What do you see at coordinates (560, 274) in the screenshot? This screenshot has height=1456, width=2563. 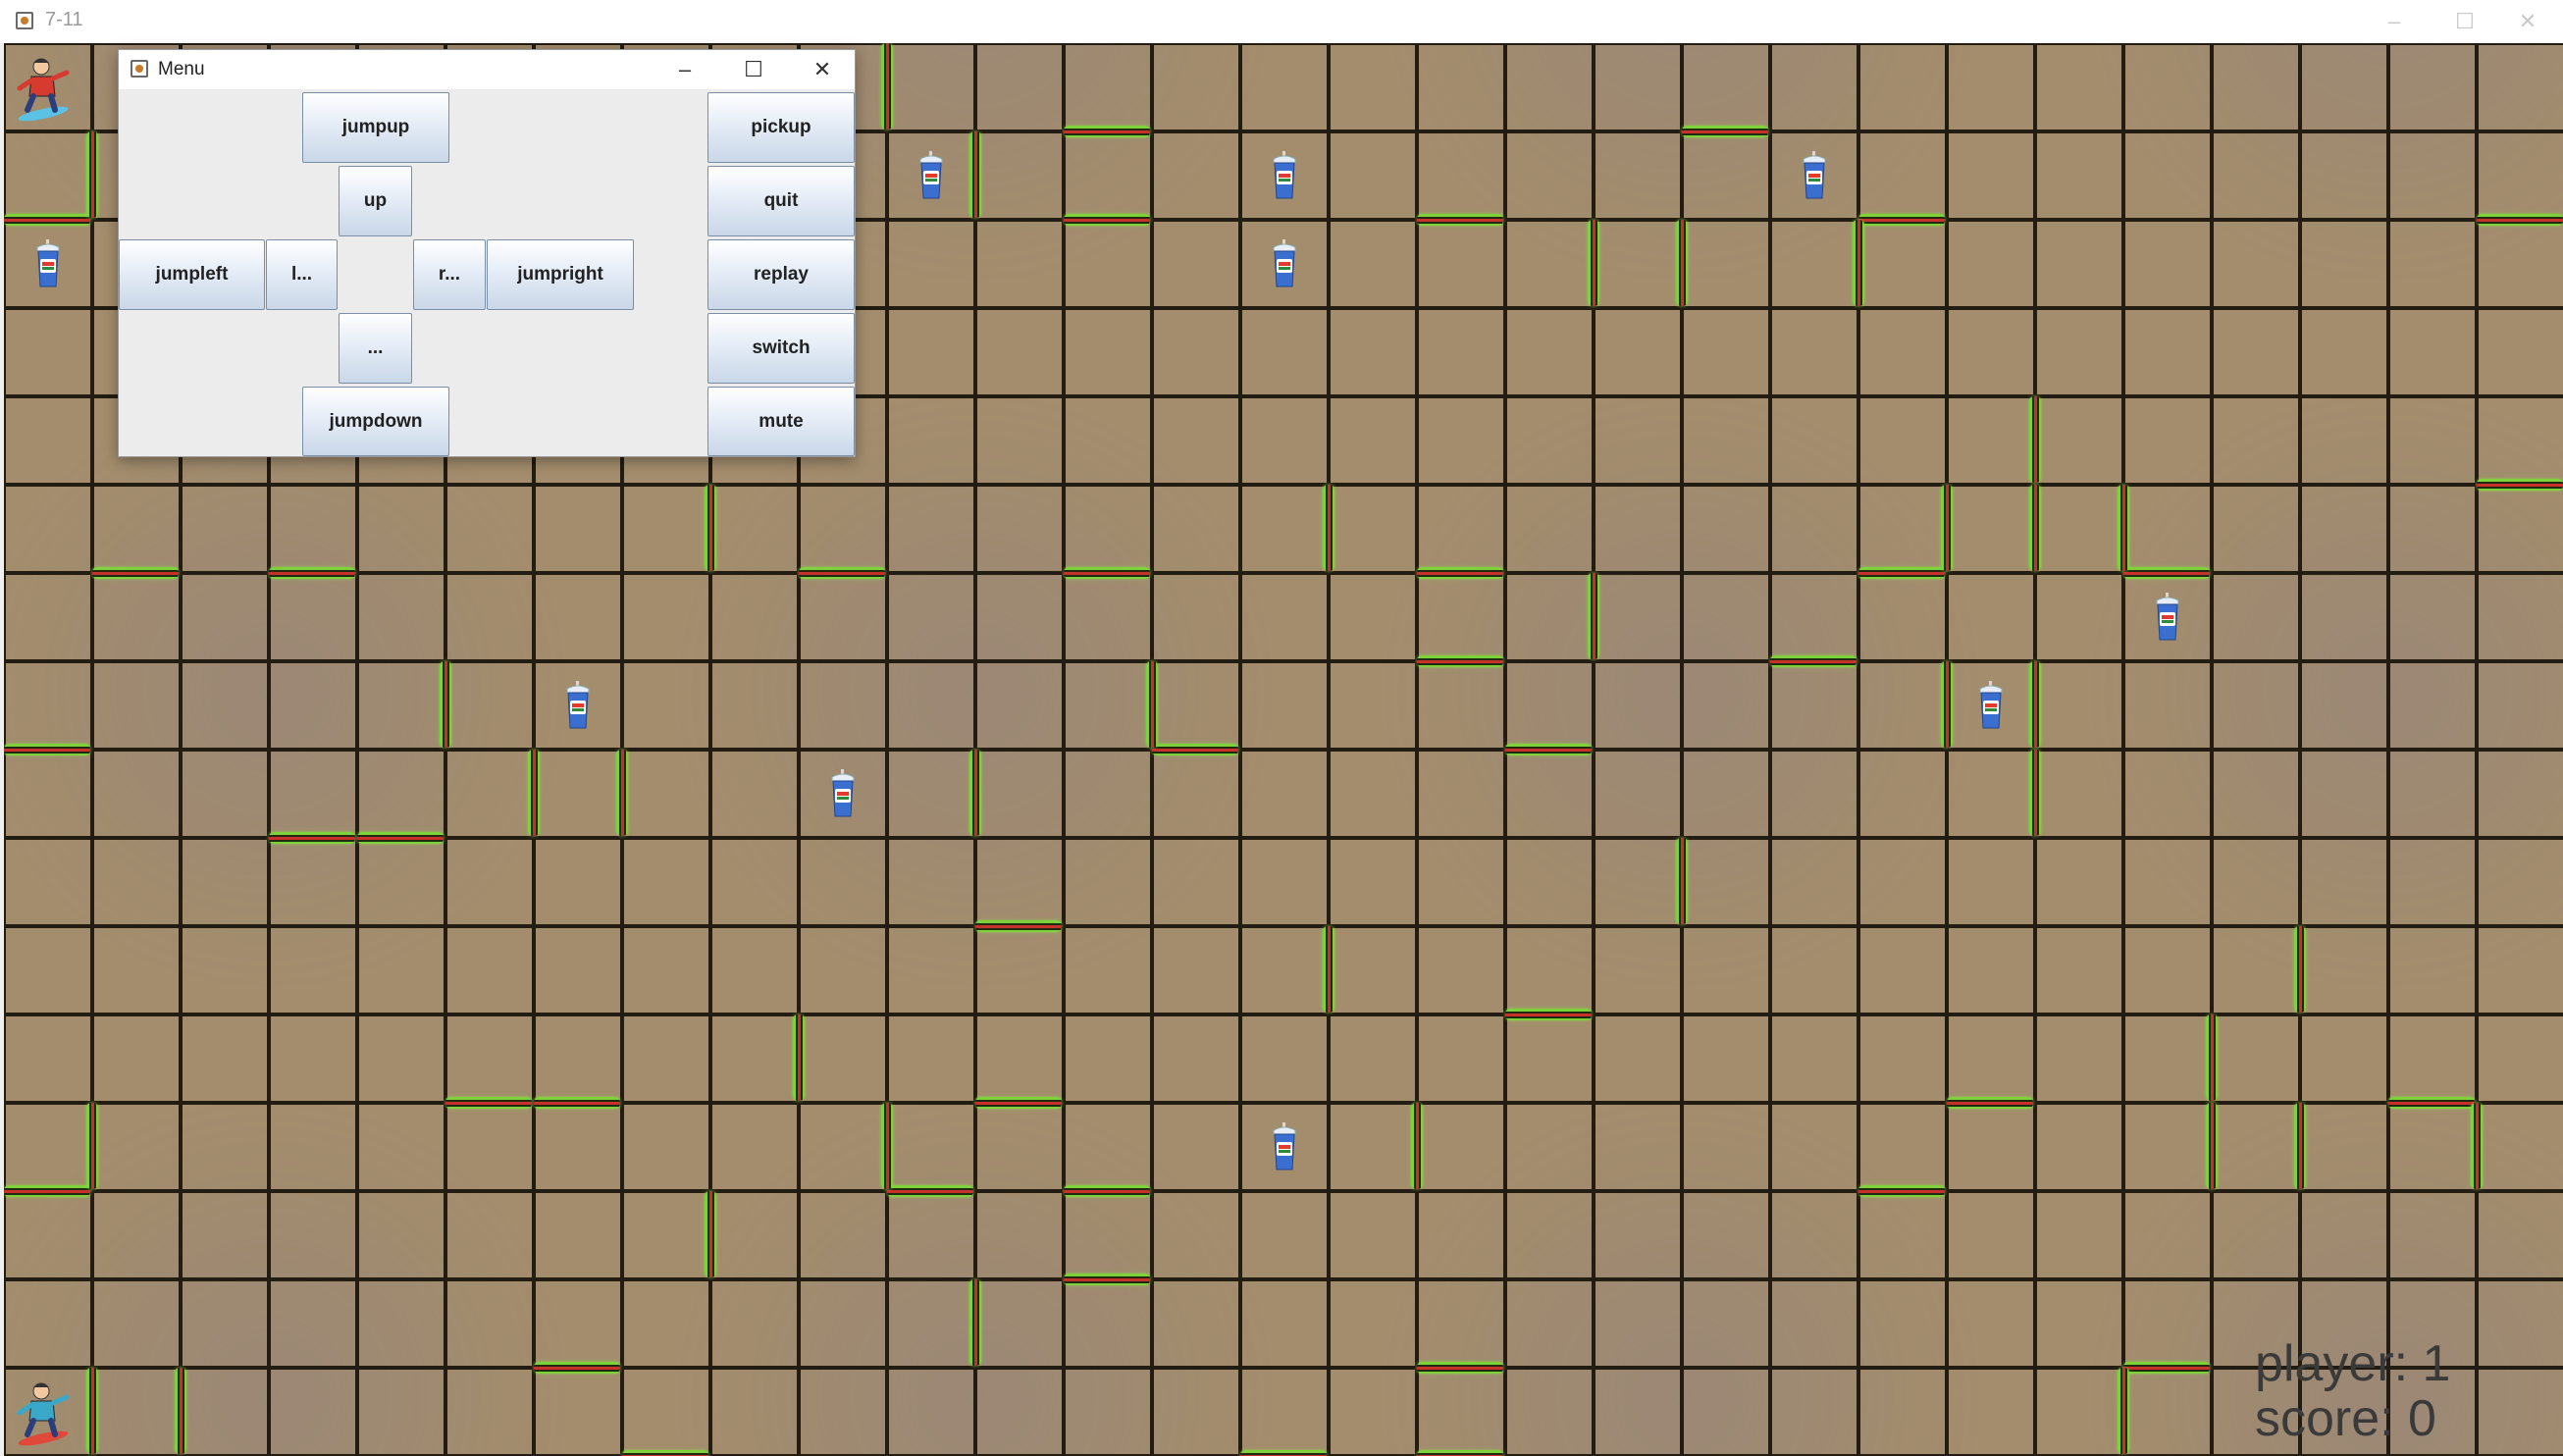 I see `jumpright-button: jumpright` at bounding box center [560, 274].